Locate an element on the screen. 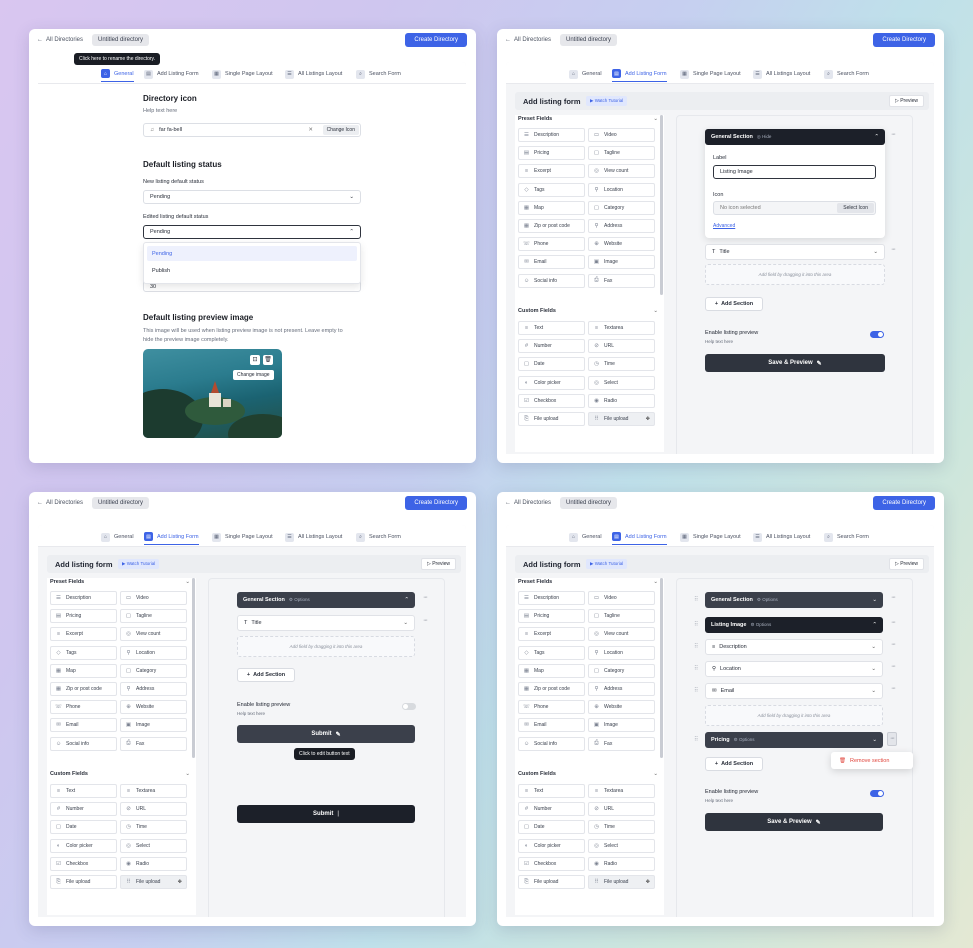 Image resolution: width=973 pixels, height=948 pixels. palette-scrollbar is located at coordinates (661, 205).